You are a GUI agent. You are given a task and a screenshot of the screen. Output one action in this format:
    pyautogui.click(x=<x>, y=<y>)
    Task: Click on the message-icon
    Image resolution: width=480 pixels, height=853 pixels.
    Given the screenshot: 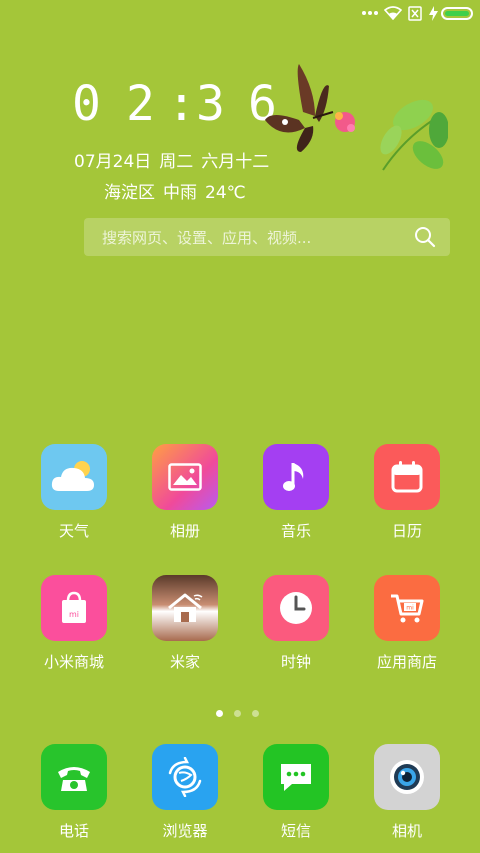 What is the action you would take?
    pyautogui.click(x=296, y=777)
    